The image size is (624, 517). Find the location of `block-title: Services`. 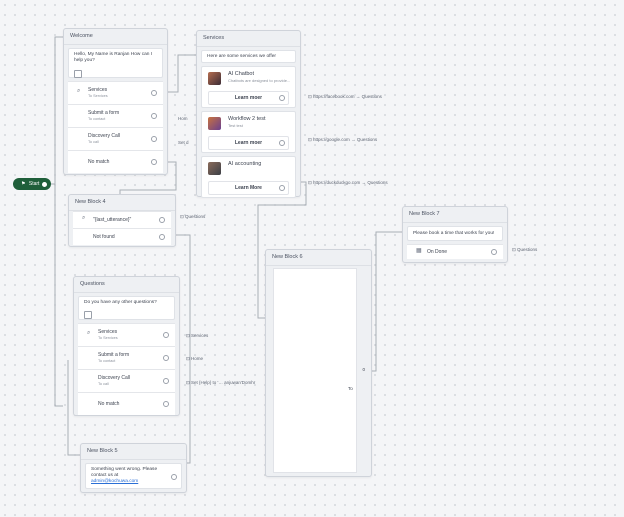

block-title: Services is located at coordinates (248, 39).